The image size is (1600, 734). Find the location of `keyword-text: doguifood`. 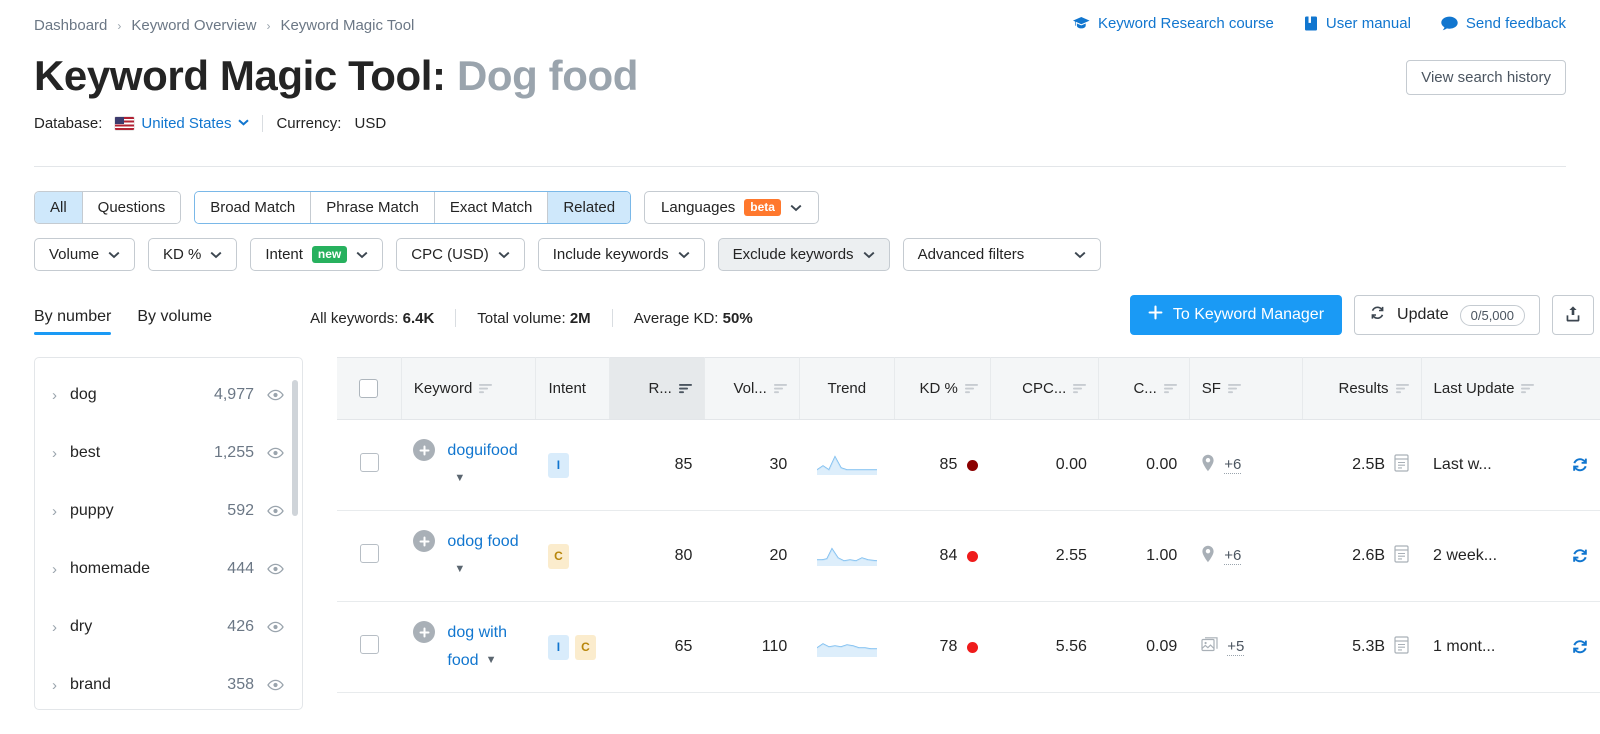

keyword-text: doguifood is located at coordinates (482, 451).